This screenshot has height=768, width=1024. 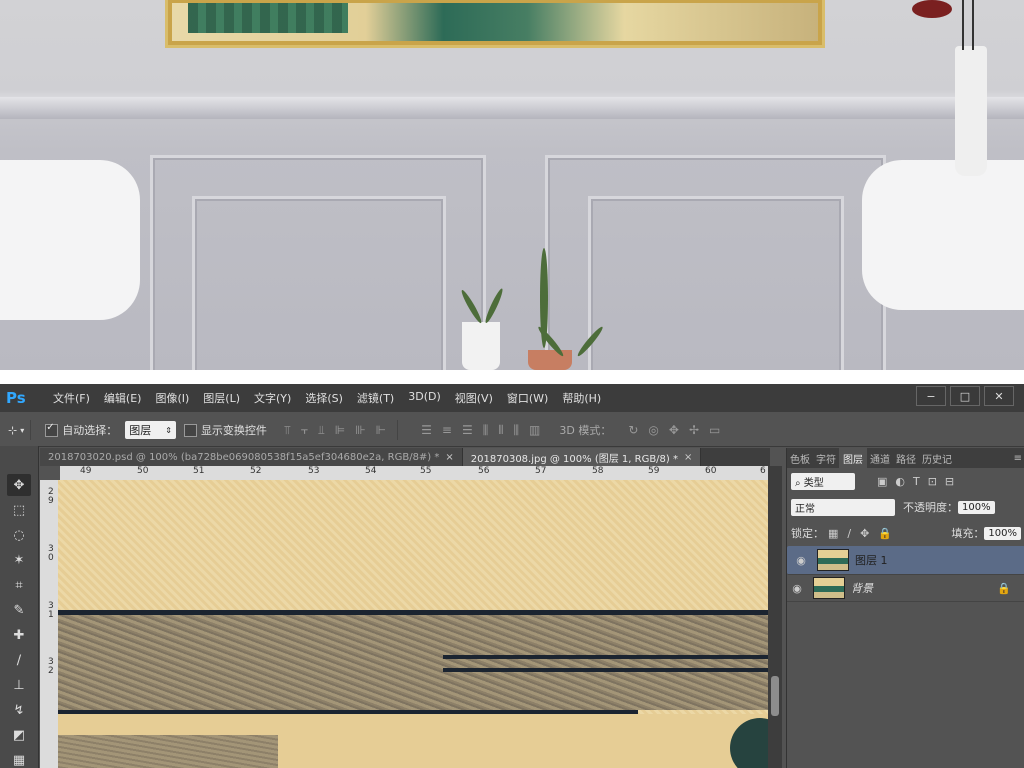 What do you see at coordinates (843, 507) in the screenshot?
I see `blend-mode-dropdown: 正常` at bounding box center [843, 507].